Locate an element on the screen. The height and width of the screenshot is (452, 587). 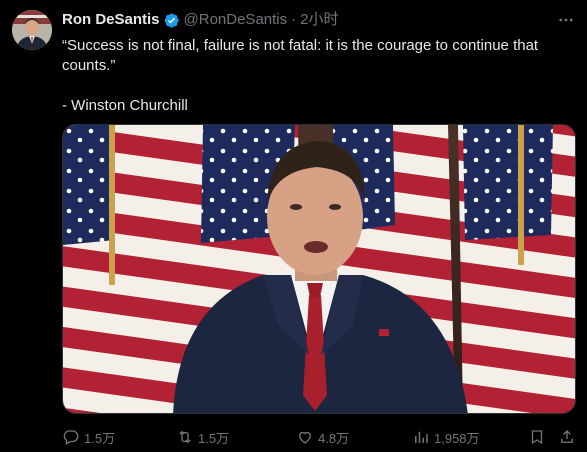
more-options-button is located at coordinates (566, 20).